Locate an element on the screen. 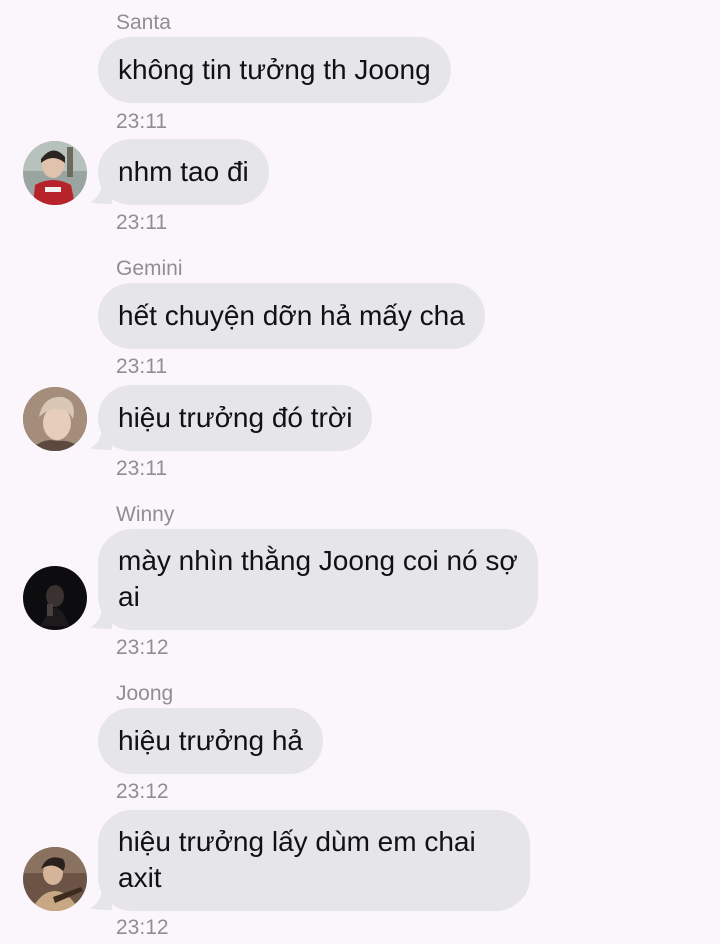  message-bubble: không tin tưởng th Joong is located at coordinates (274, 70).